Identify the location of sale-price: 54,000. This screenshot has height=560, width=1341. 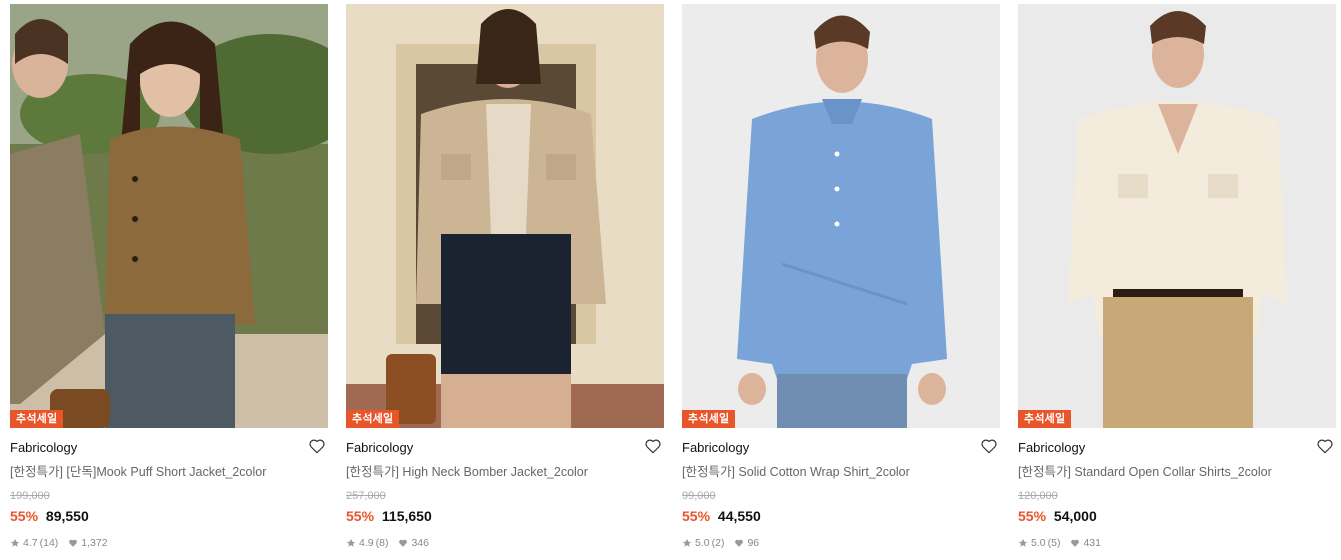
(1075, 516).